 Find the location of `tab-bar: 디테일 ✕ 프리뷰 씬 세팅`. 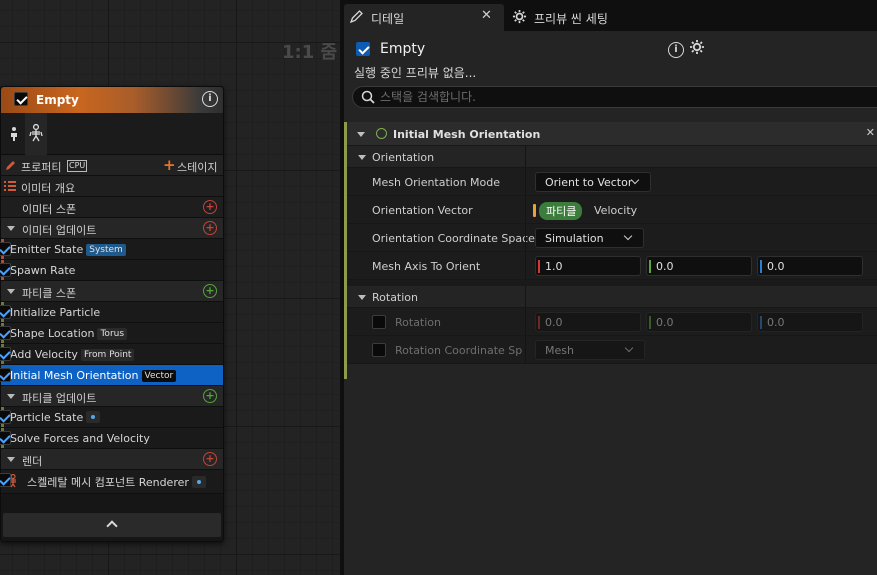

tab-bar: 디테일 ✕ 프리뷰 씬 세팅 is located at coordinates (610, 15).